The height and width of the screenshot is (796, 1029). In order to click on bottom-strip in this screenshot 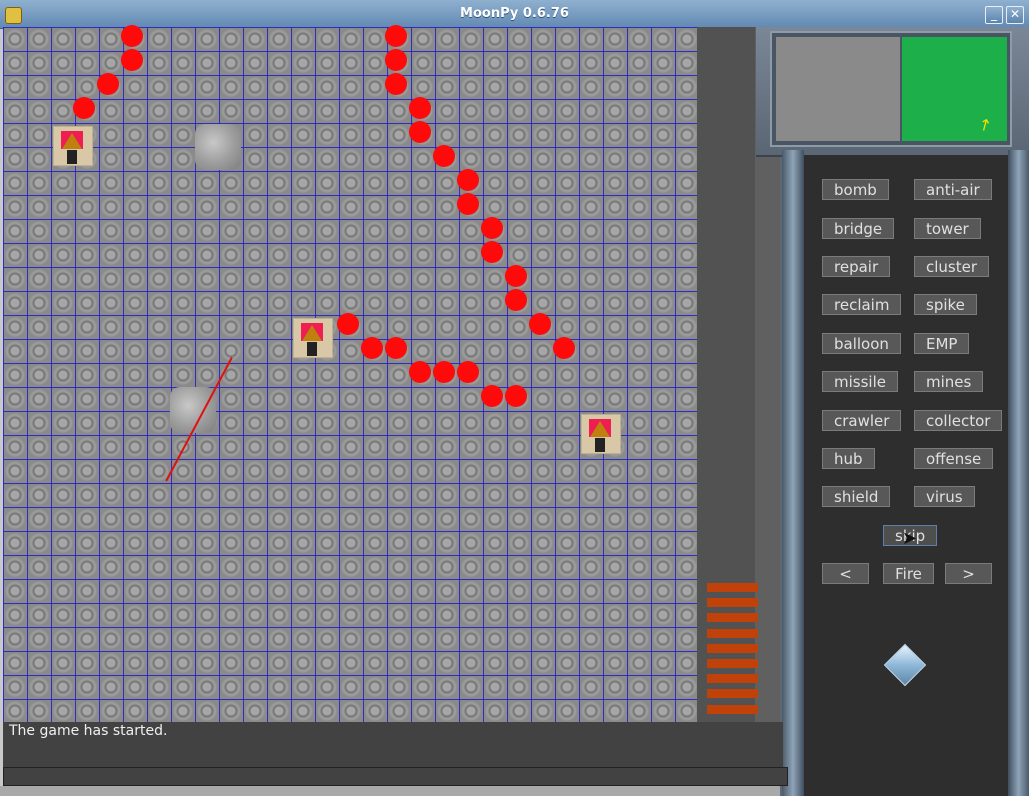, I will do `click(390, 791)`.